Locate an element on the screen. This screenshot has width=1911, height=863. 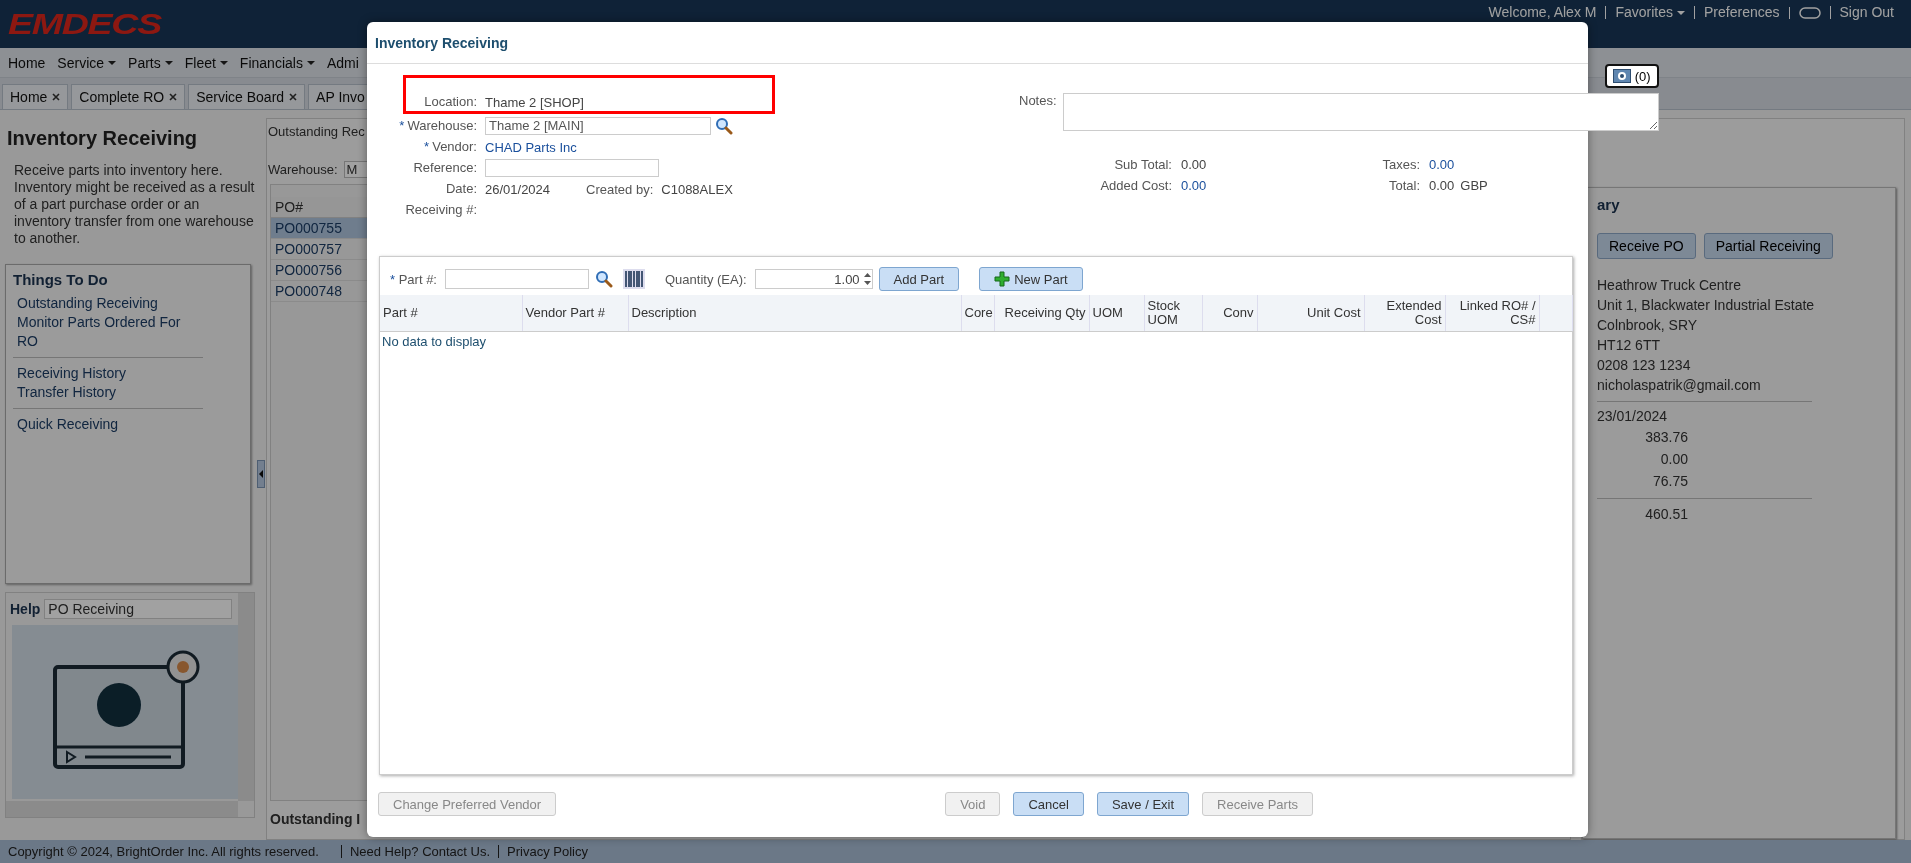
field-label: Reference: is located at coordinates (445, 168).